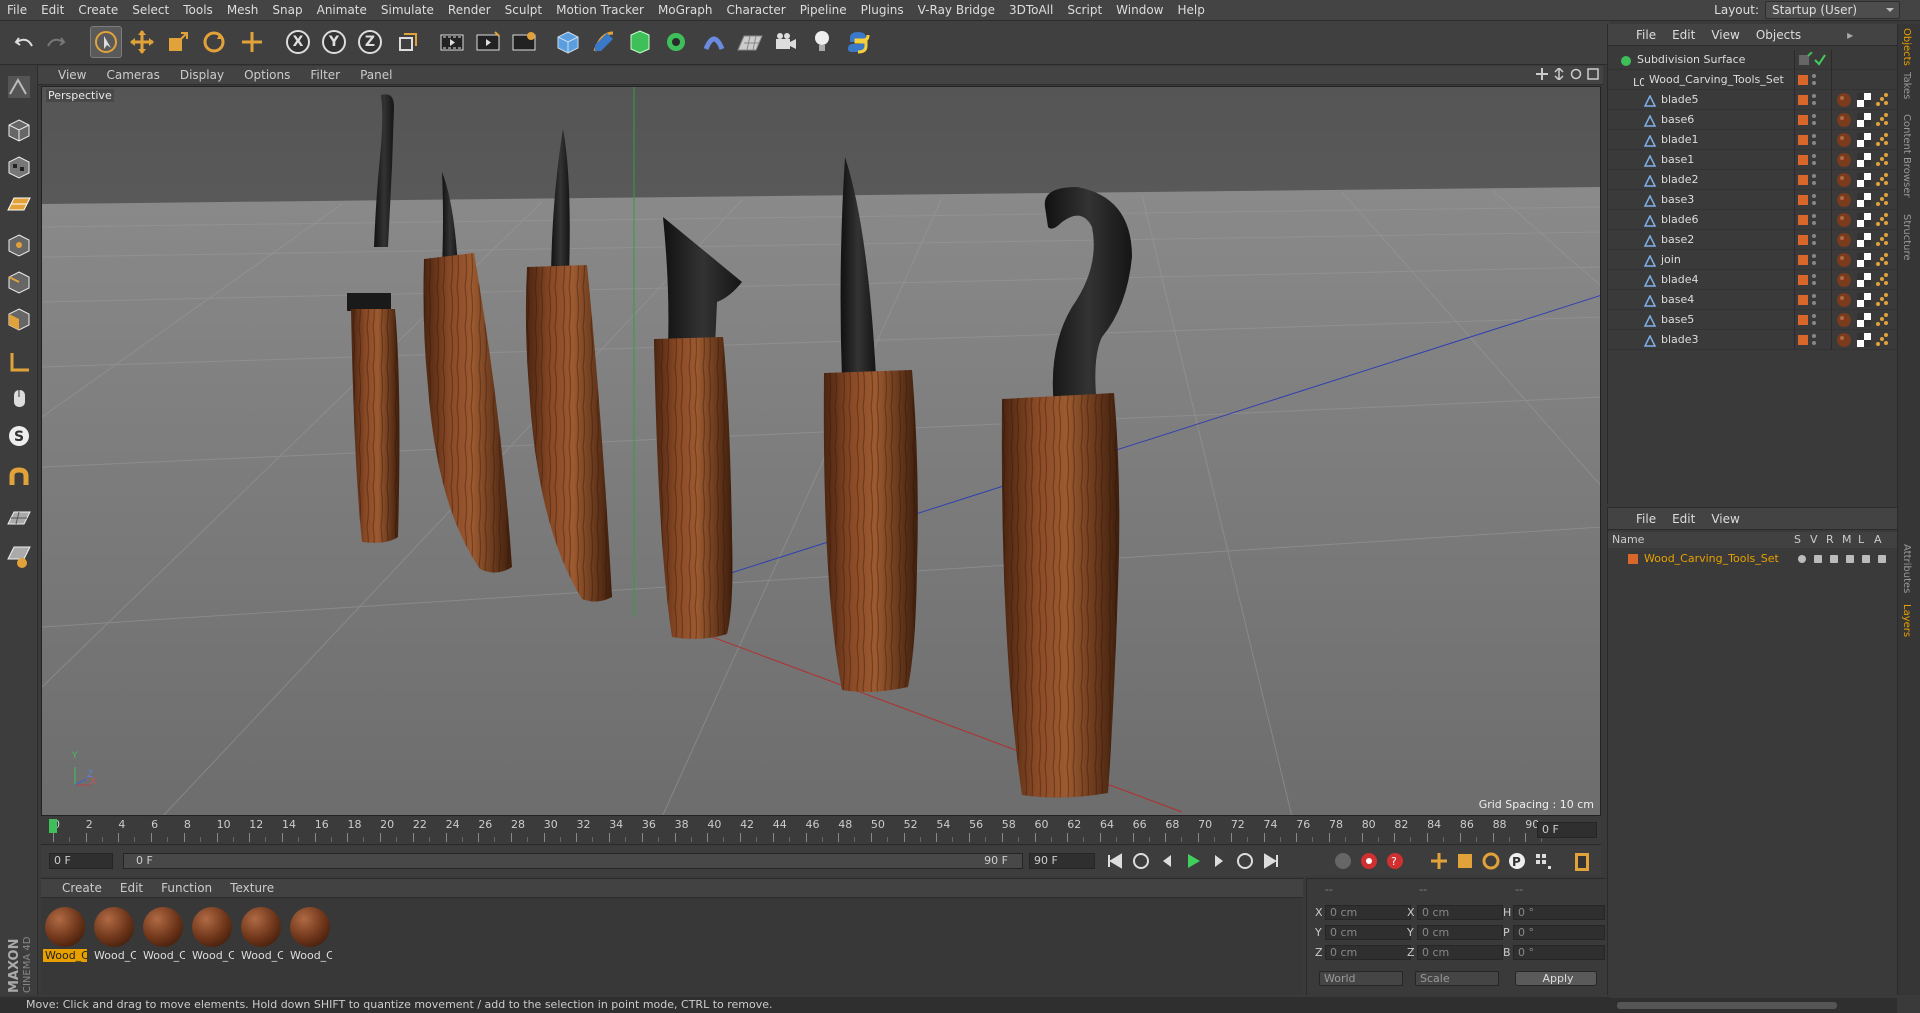  I want to click on layer-locked-toggle-icon, so click(1866, 559).